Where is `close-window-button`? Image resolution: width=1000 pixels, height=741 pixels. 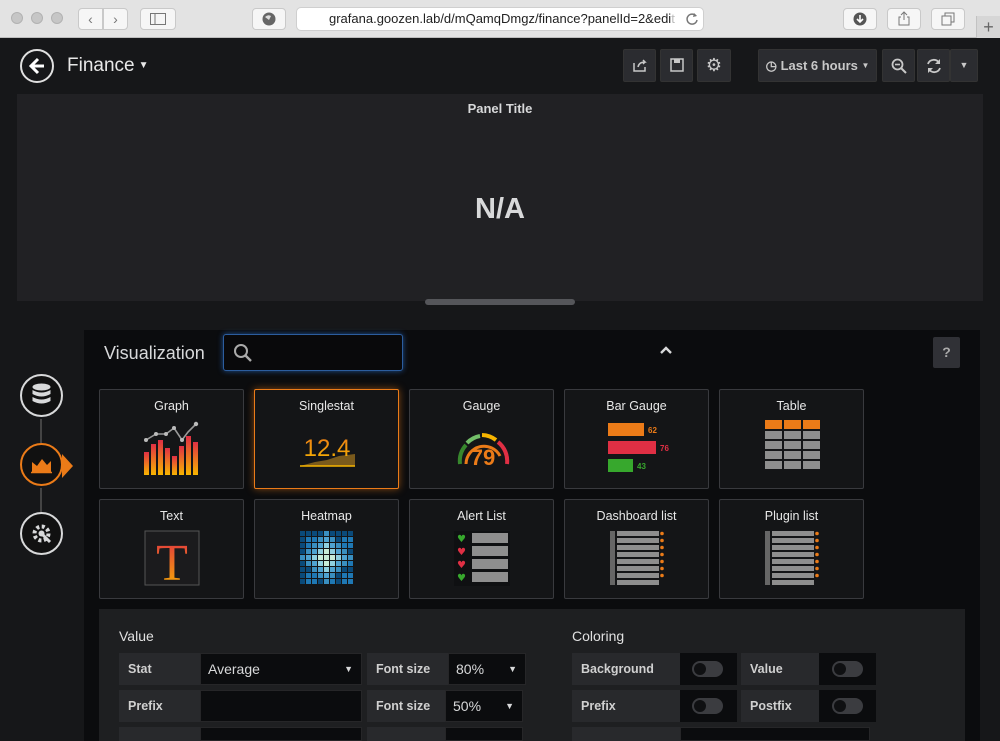
close-window-button is located at coordinates (17, 18).